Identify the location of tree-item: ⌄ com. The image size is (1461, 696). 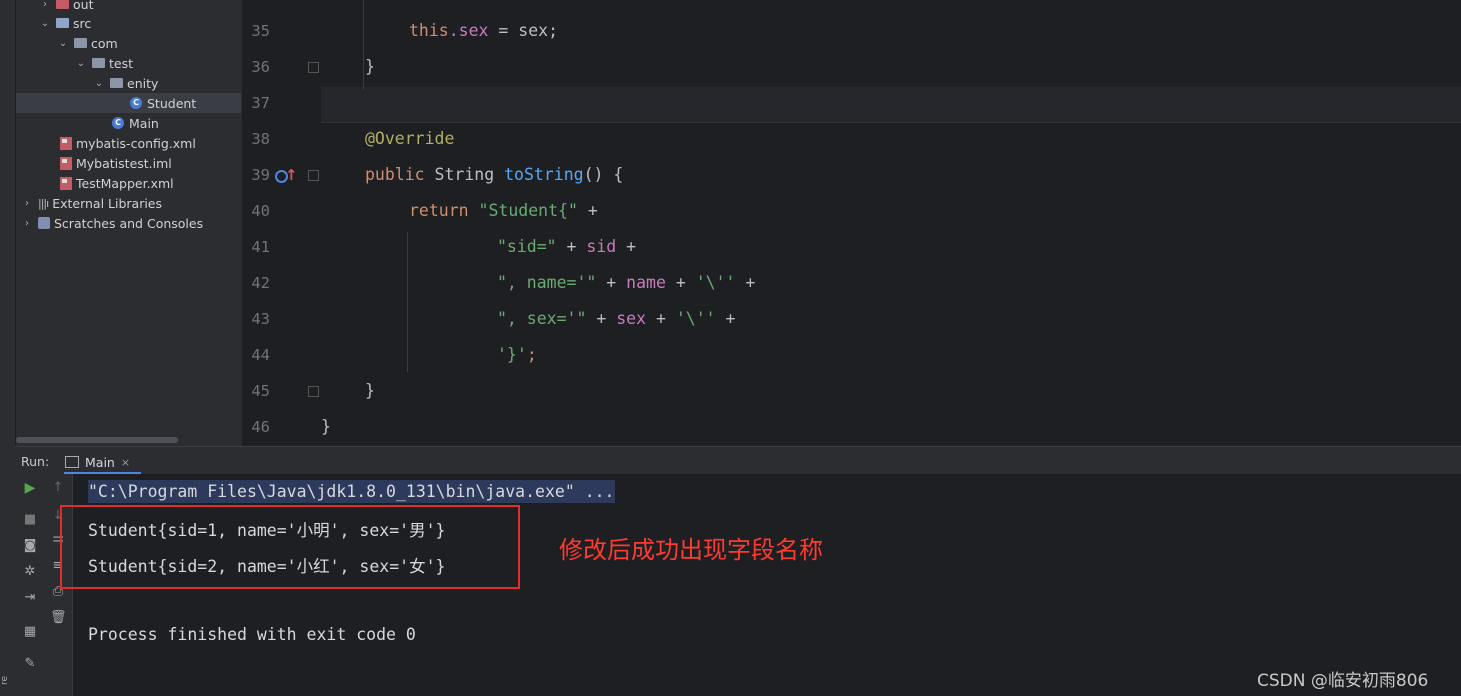
(128, 43).